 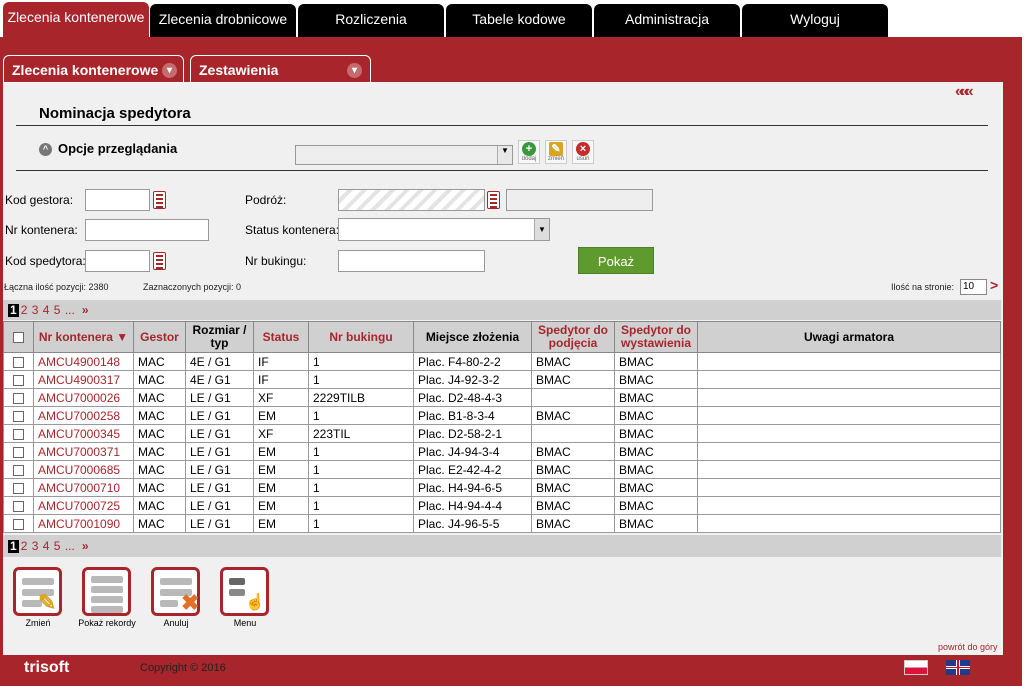 I want to click on cancel-action-button: ✖, so click(x=175, y=591).